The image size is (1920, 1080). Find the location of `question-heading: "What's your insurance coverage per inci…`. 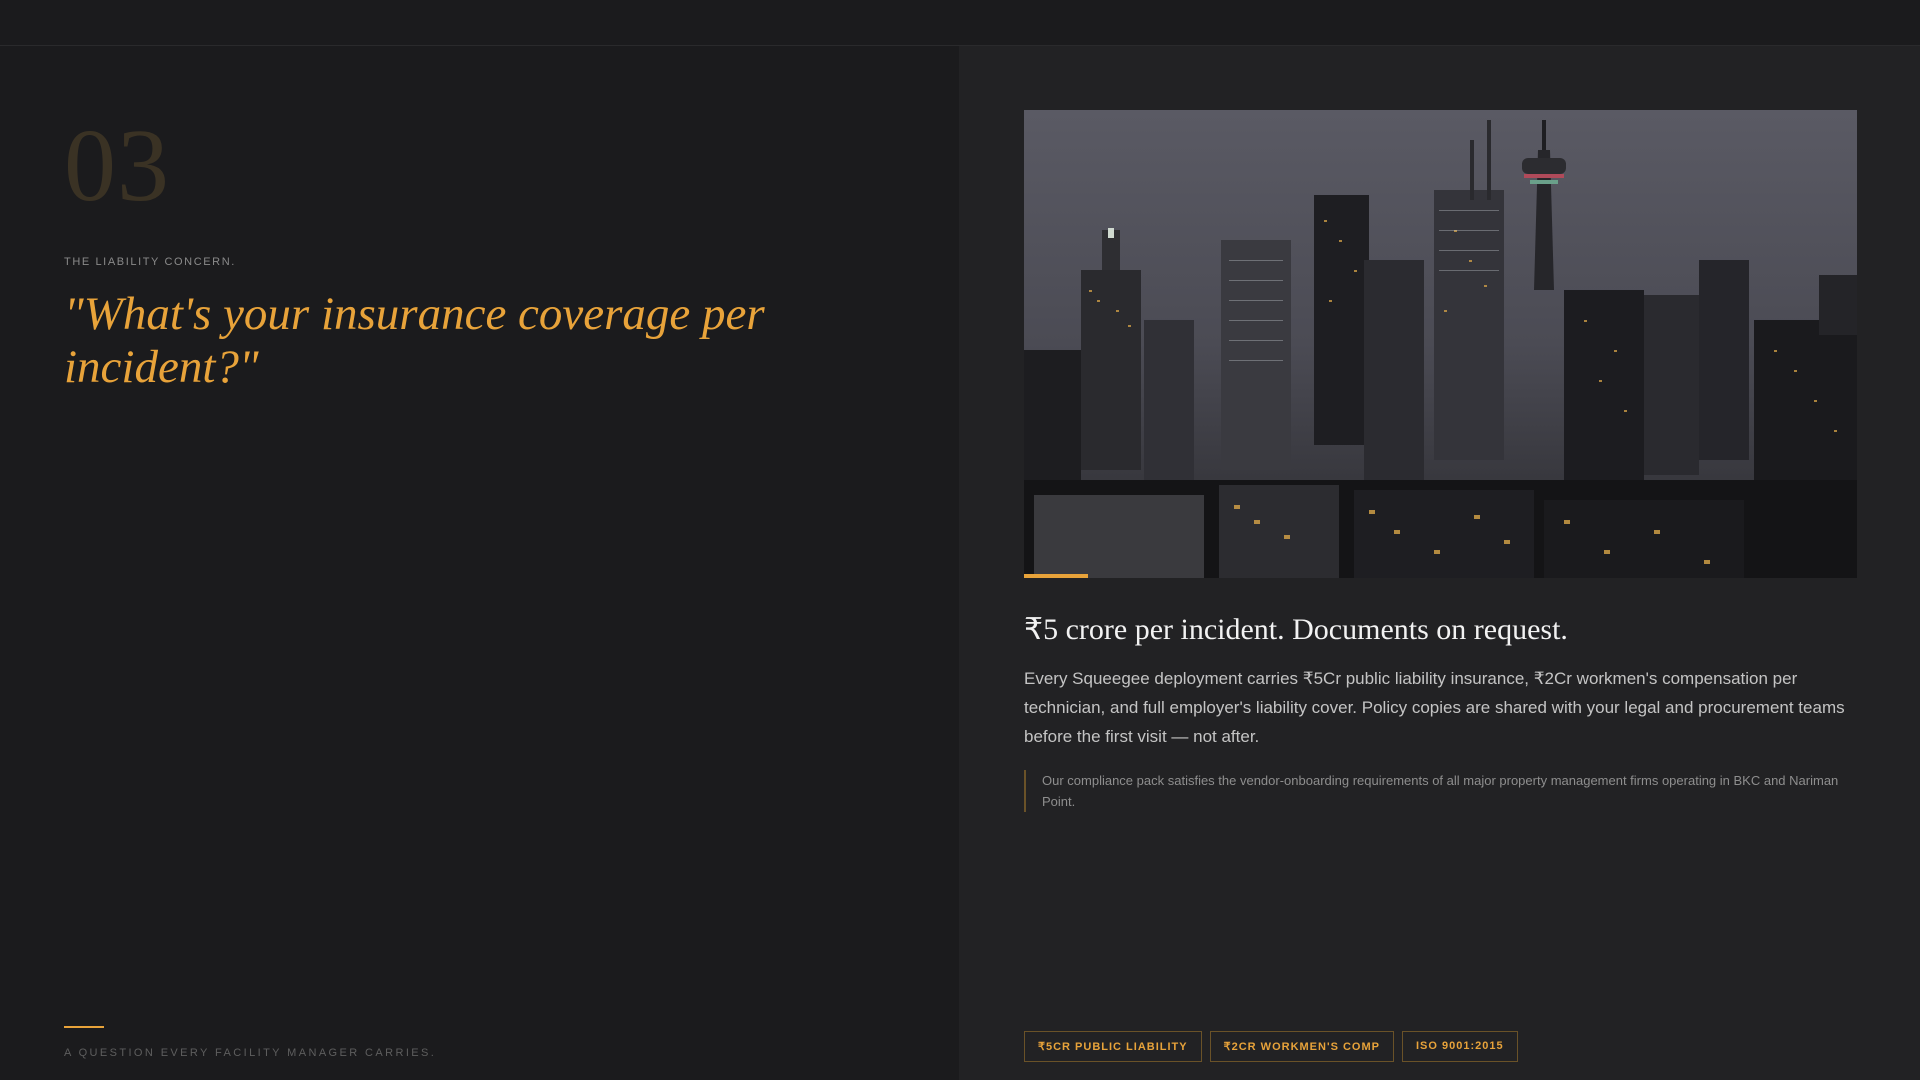

question-heading: "What's your insurance coverage per inci… is located at coordinates (414, 340).